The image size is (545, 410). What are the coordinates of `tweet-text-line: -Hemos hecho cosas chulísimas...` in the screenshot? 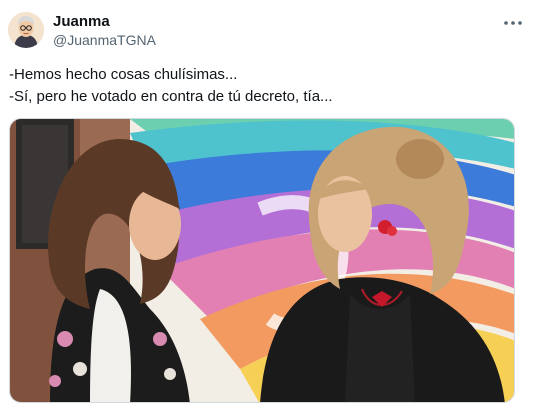 It's located at (123, 74).